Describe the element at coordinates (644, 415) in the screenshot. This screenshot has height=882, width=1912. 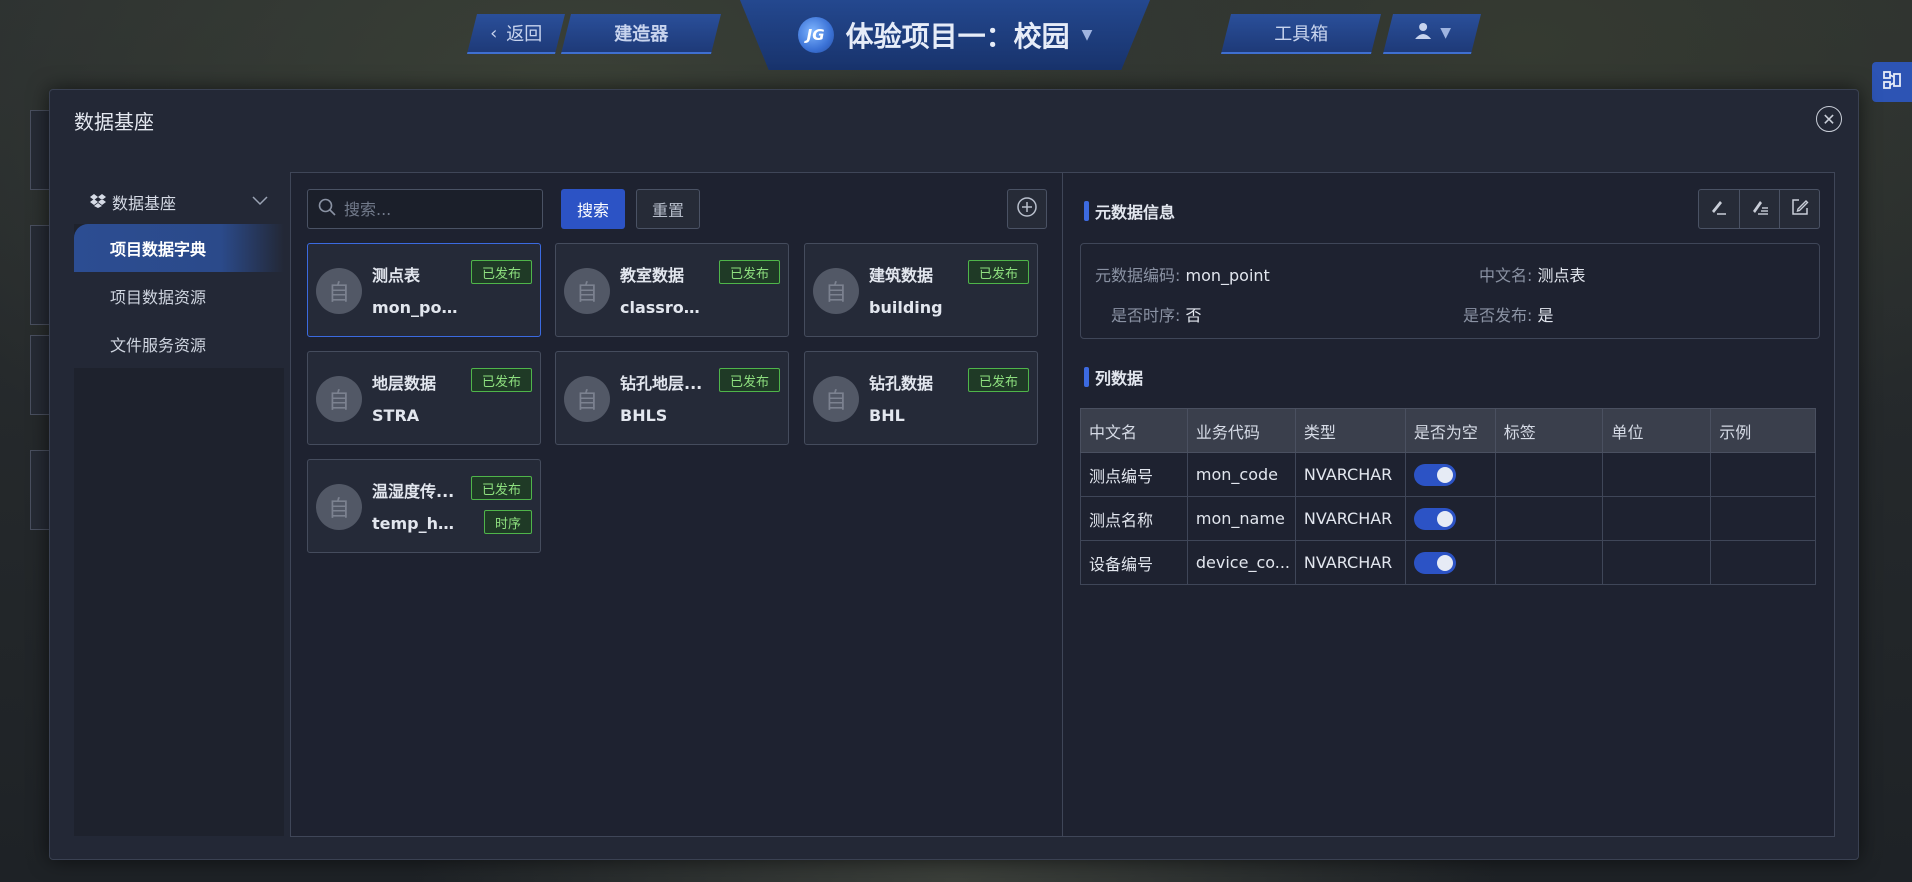
I see `card-code: BHLS` at that location.